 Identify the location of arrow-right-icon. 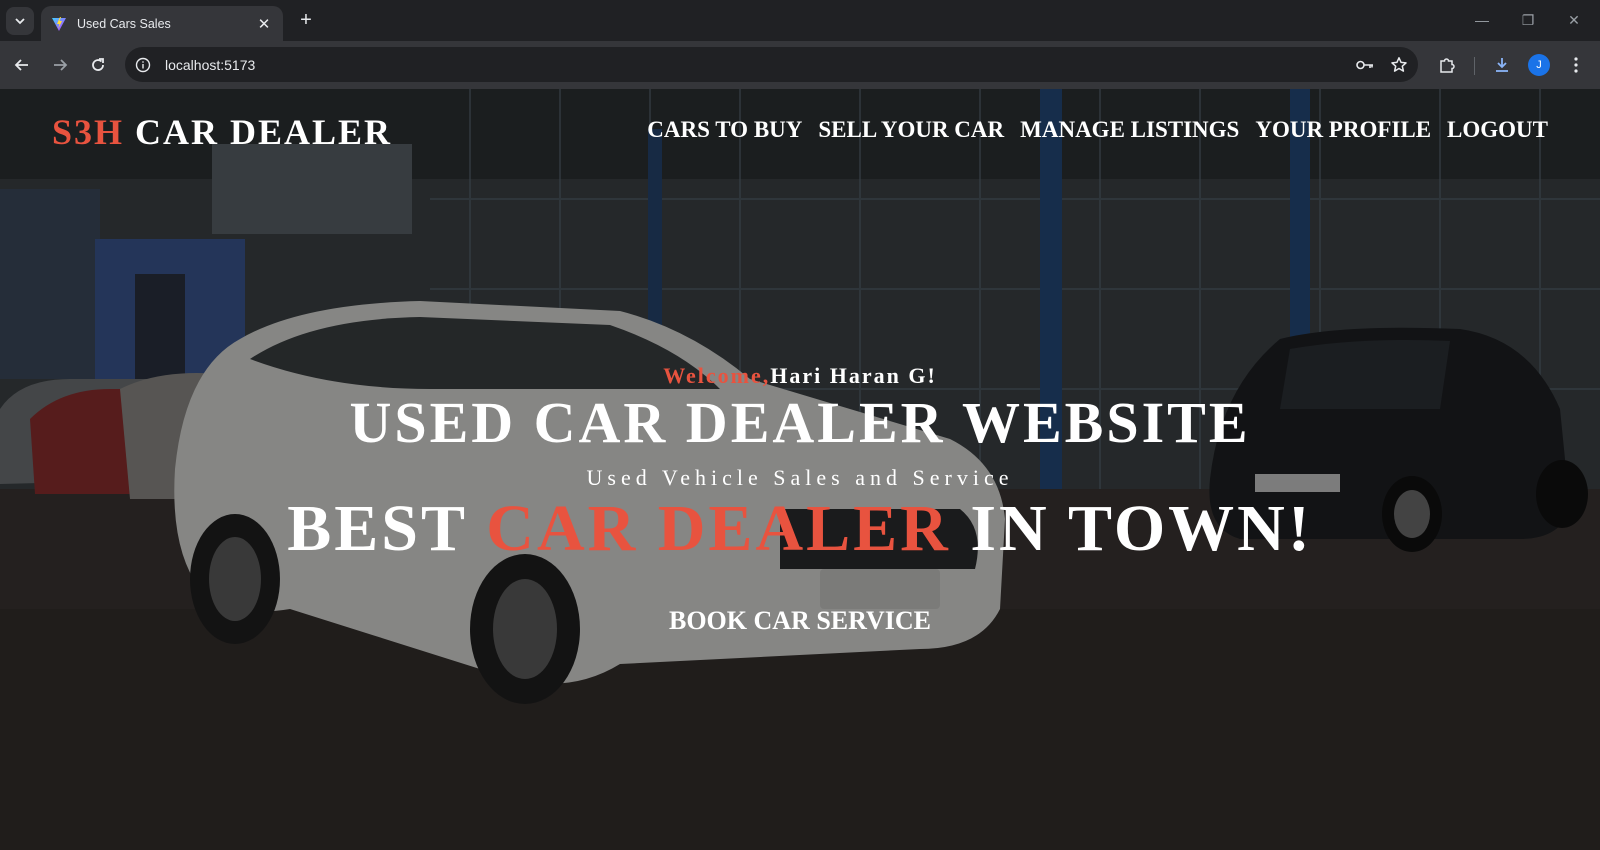
(60, 65).